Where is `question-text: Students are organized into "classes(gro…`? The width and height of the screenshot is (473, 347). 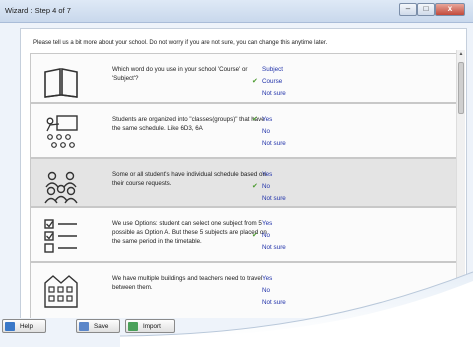 question-text: Students are organized into "classes(gro… is located at coordinates (188, 124).